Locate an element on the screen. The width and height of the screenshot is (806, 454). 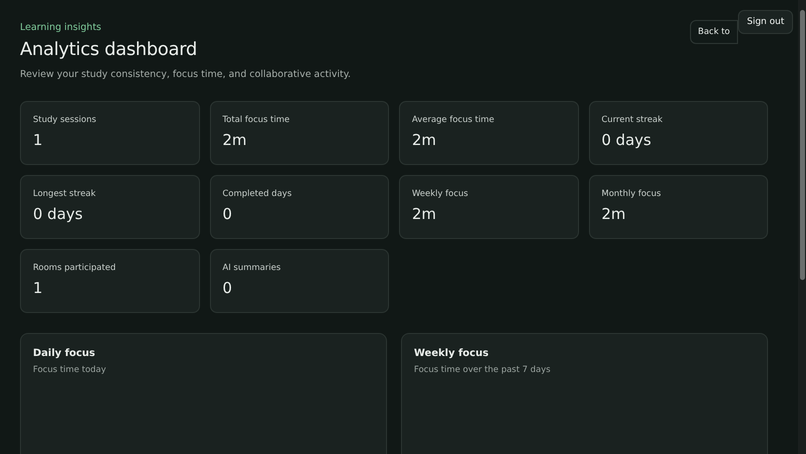
stat-label: AI summaries is located at coordinates (252, 268).